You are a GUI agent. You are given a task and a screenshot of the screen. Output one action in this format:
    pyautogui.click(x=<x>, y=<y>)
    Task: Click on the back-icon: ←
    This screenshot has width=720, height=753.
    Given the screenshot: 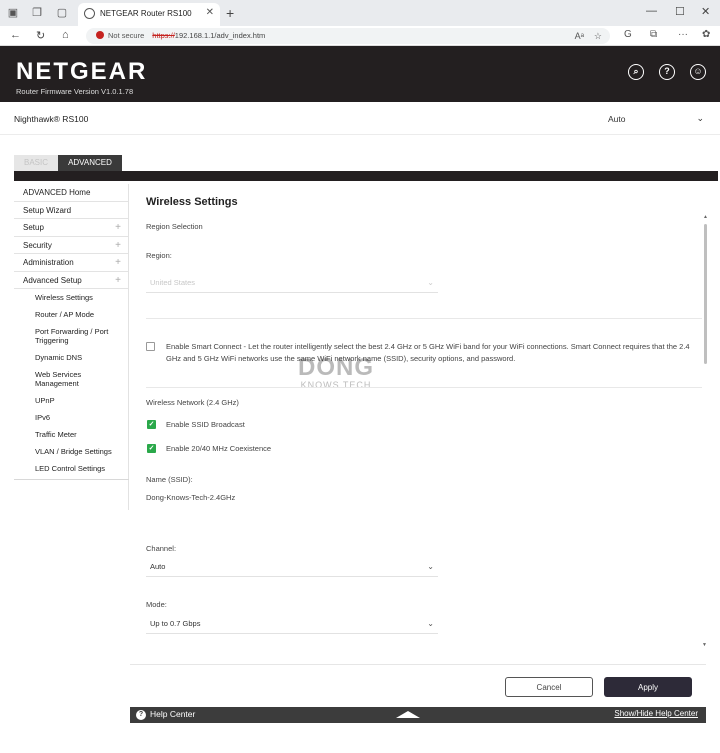 What is the action you would take?
    pyautogui.click(x=15, y=35)
    